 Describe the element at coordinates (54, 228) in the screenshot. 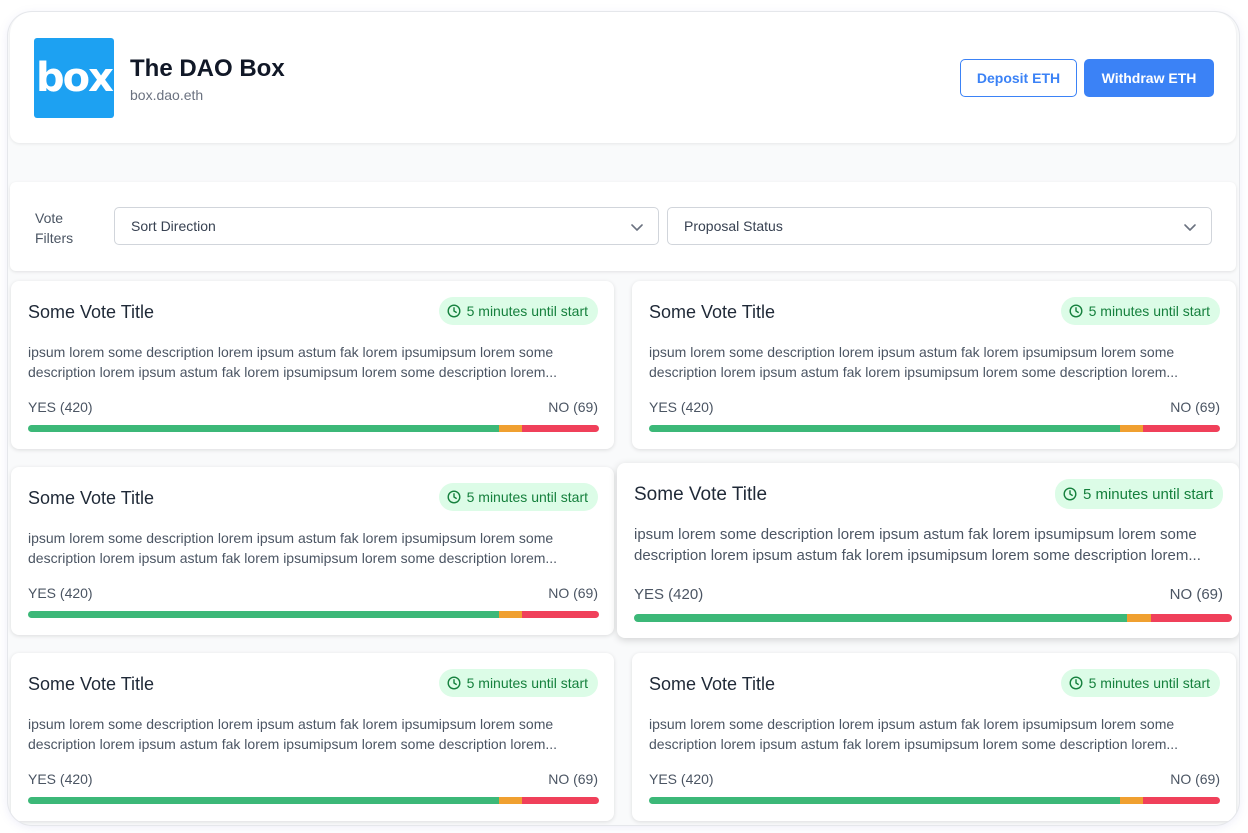

I see `vote-filters-label: Vote Filters` at that location.